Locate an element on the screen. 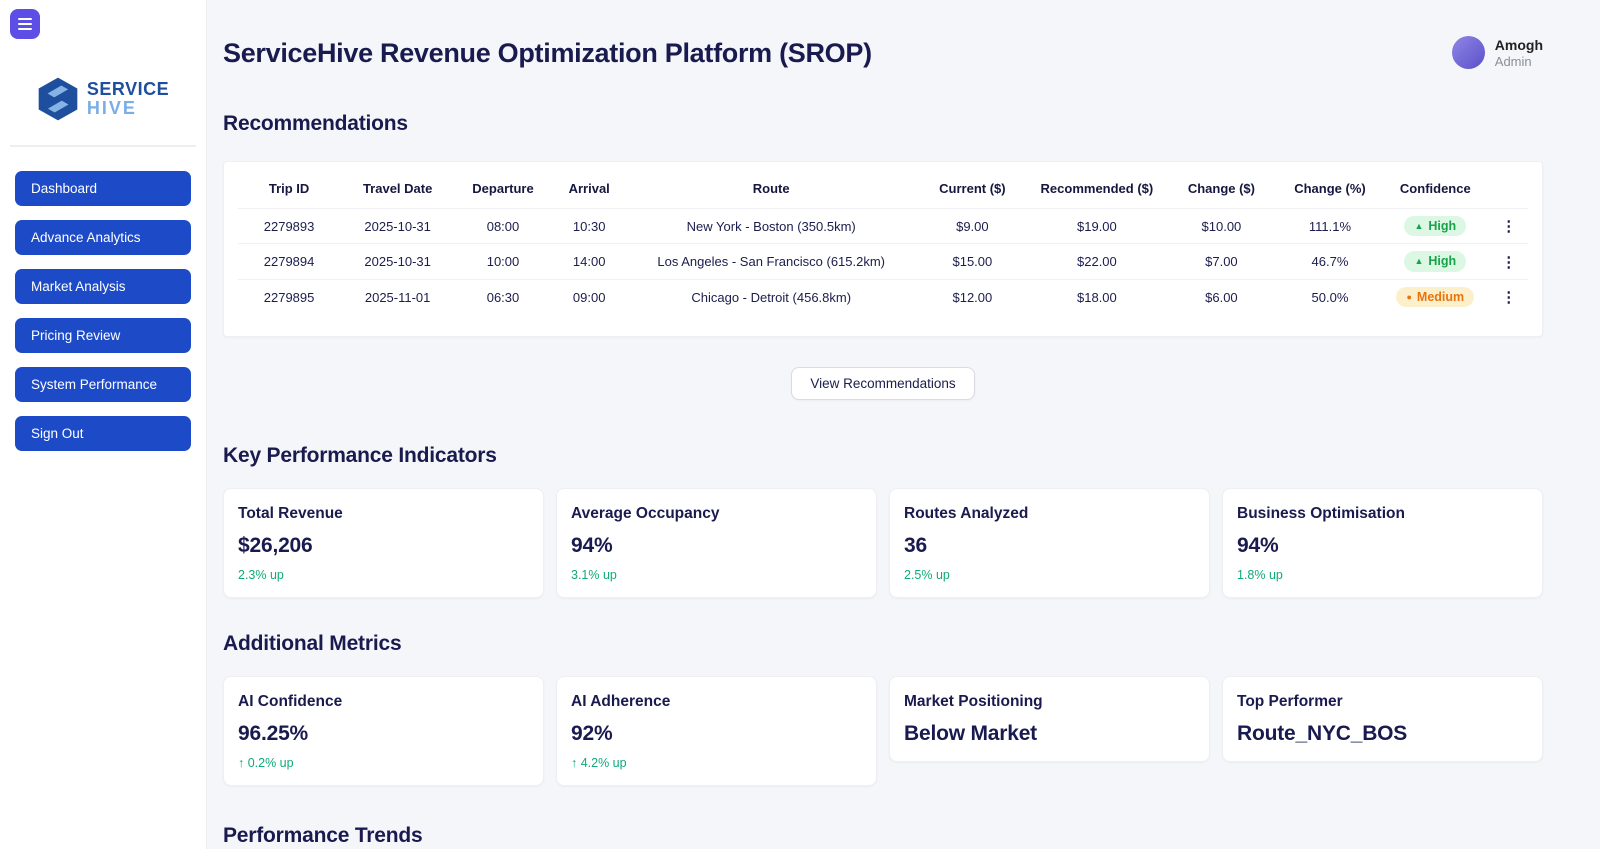  table-header-cell: Confidence is located at coordinates (1435, 188).